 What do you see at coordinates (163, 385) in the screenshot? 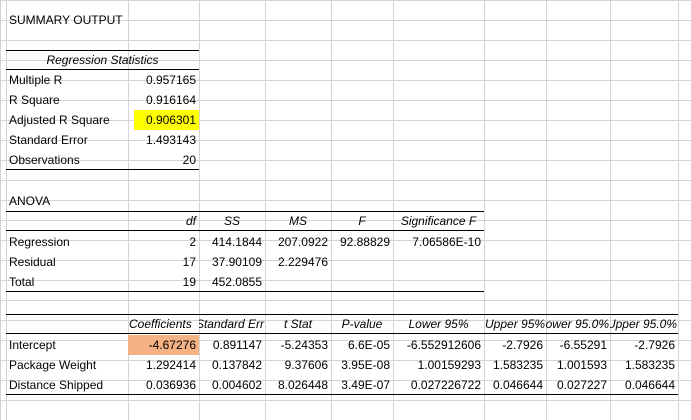
I see `coef-cell: 0.036936` at bounding box center [163, 385].